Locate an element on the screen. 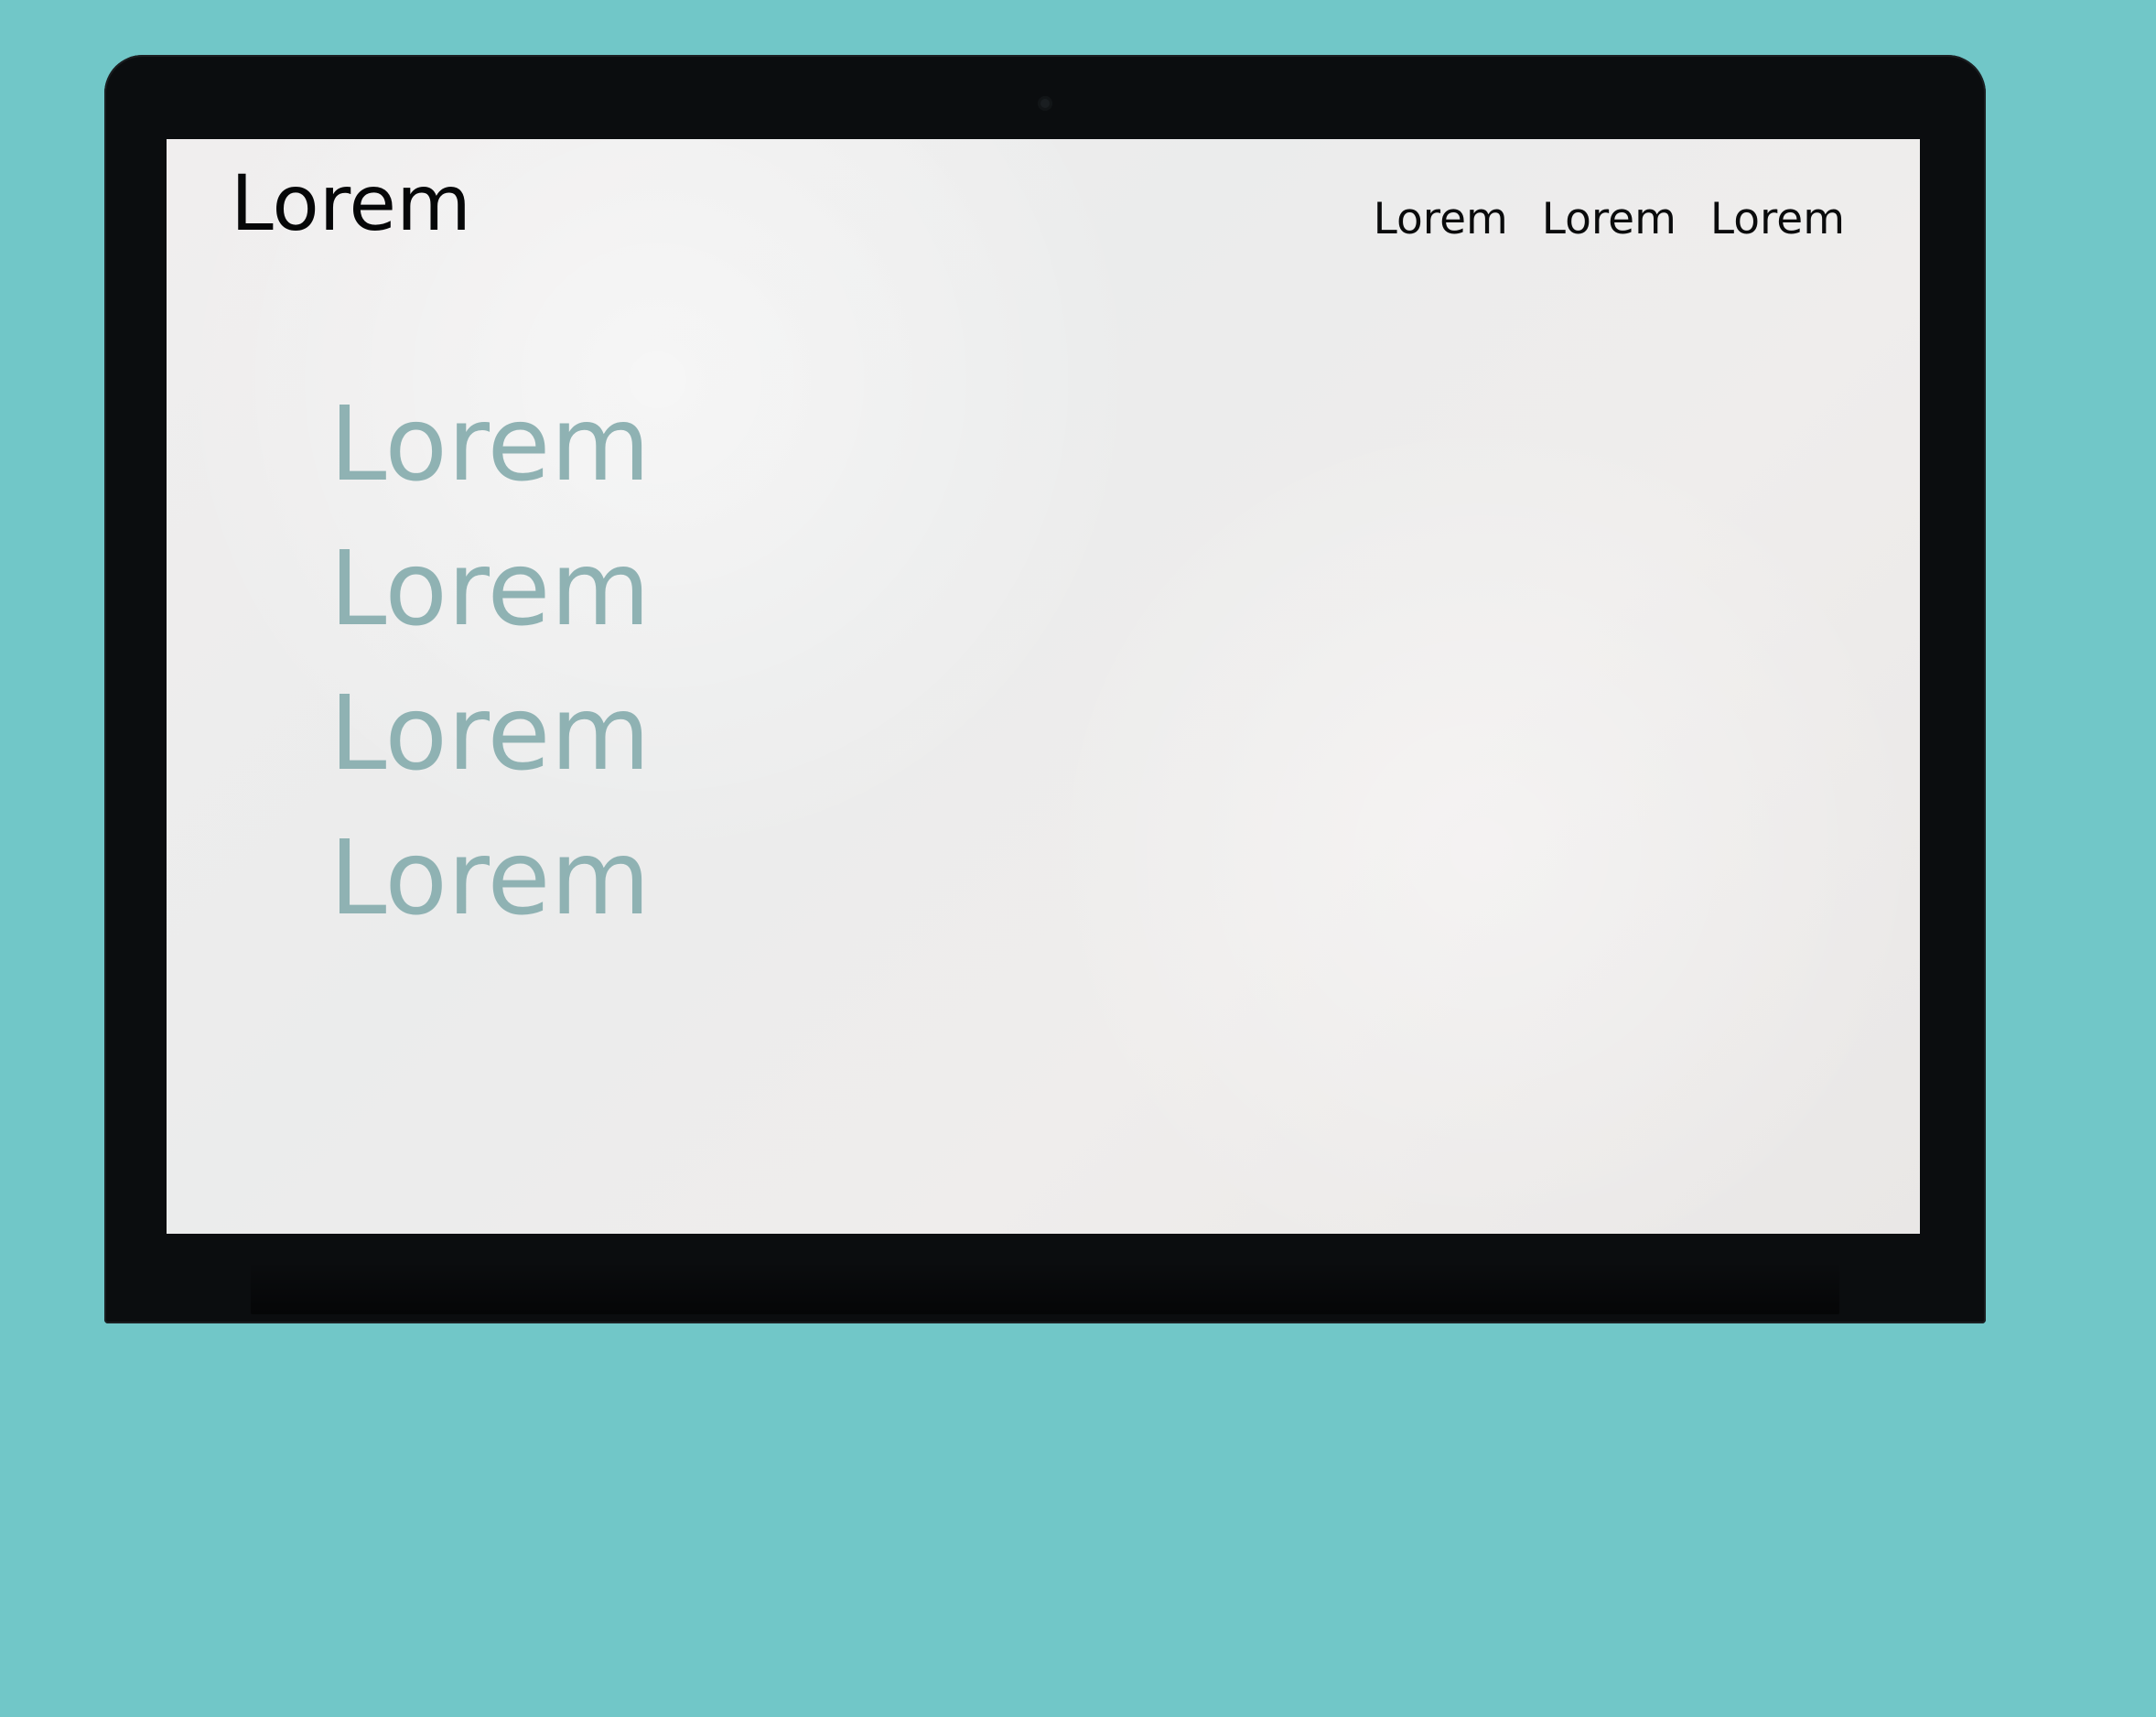  camera-icon is located at coordinates (1045, 104).